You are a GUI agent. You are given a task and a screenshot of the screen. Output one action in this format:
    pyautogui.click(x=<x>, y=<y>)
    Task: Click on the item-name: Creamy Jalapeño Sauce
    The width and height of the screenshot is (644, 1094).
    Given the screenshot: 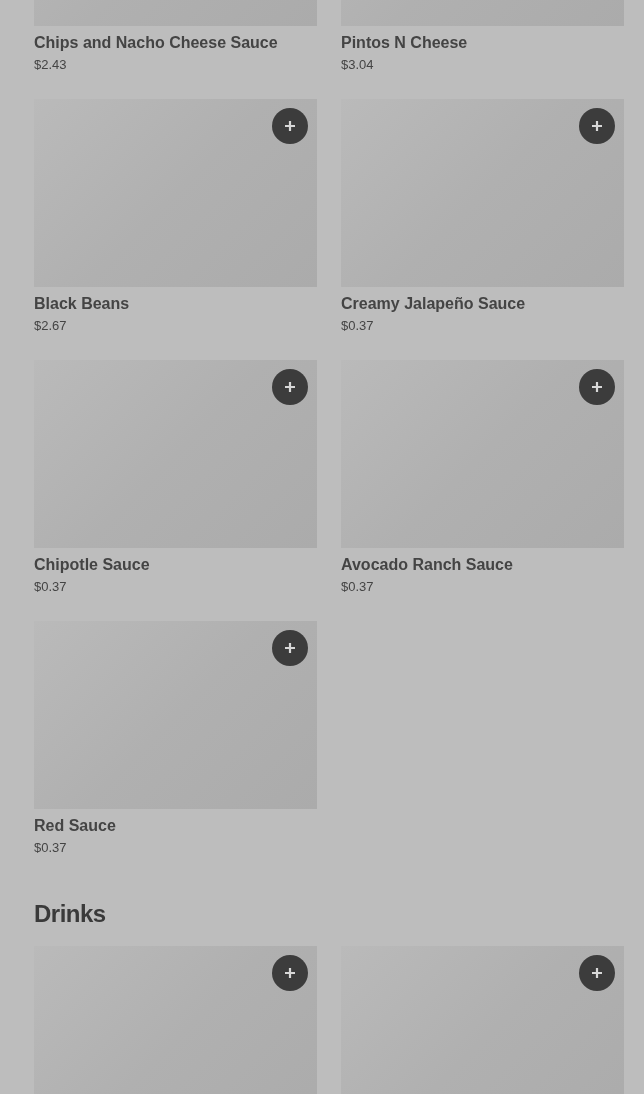 What is the action you would take?
    pyautogui.click(x=434, y=304)
    